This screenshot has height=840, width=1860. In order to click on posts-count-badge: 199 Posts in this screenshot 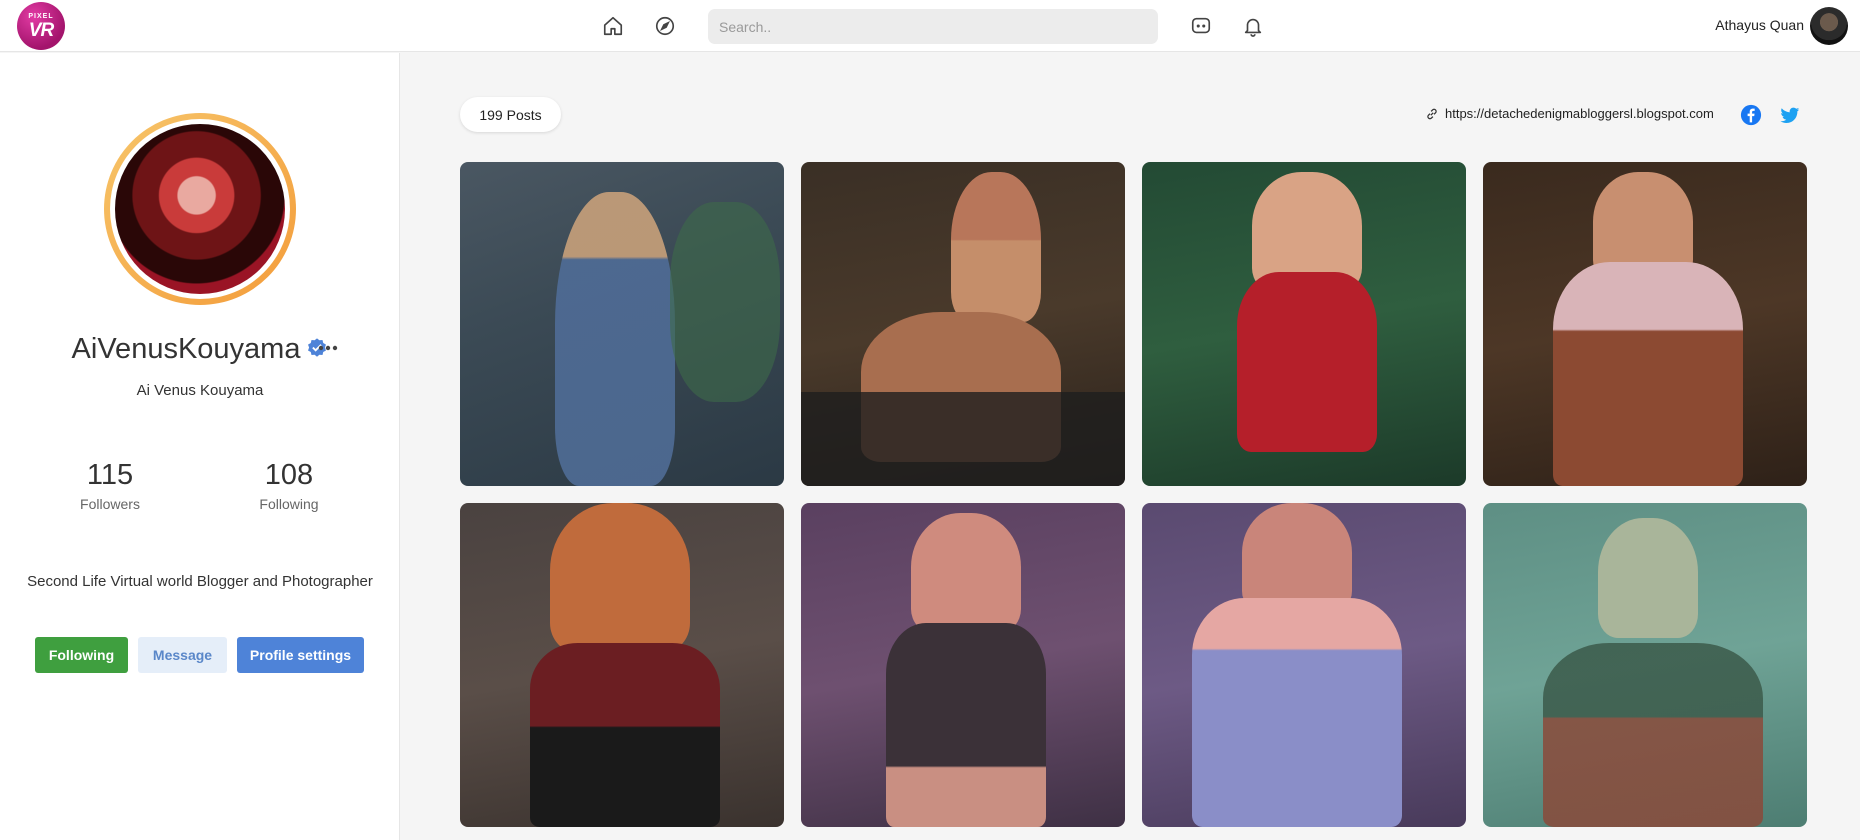, I will do `click(510, 114)`.